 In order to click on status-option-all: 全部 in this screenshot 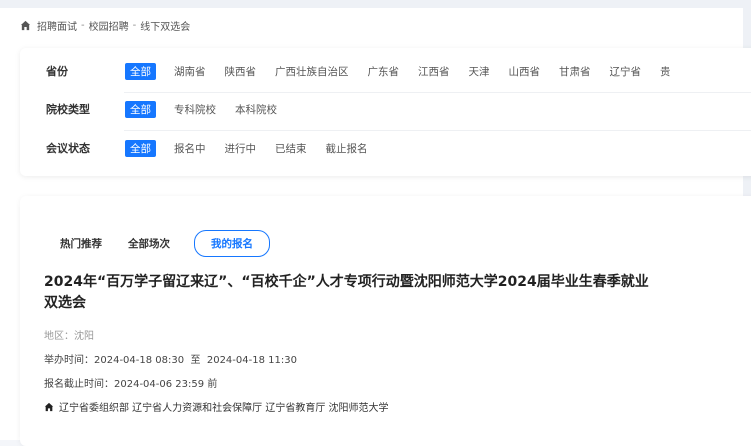, I will do `click(140, 148)`.